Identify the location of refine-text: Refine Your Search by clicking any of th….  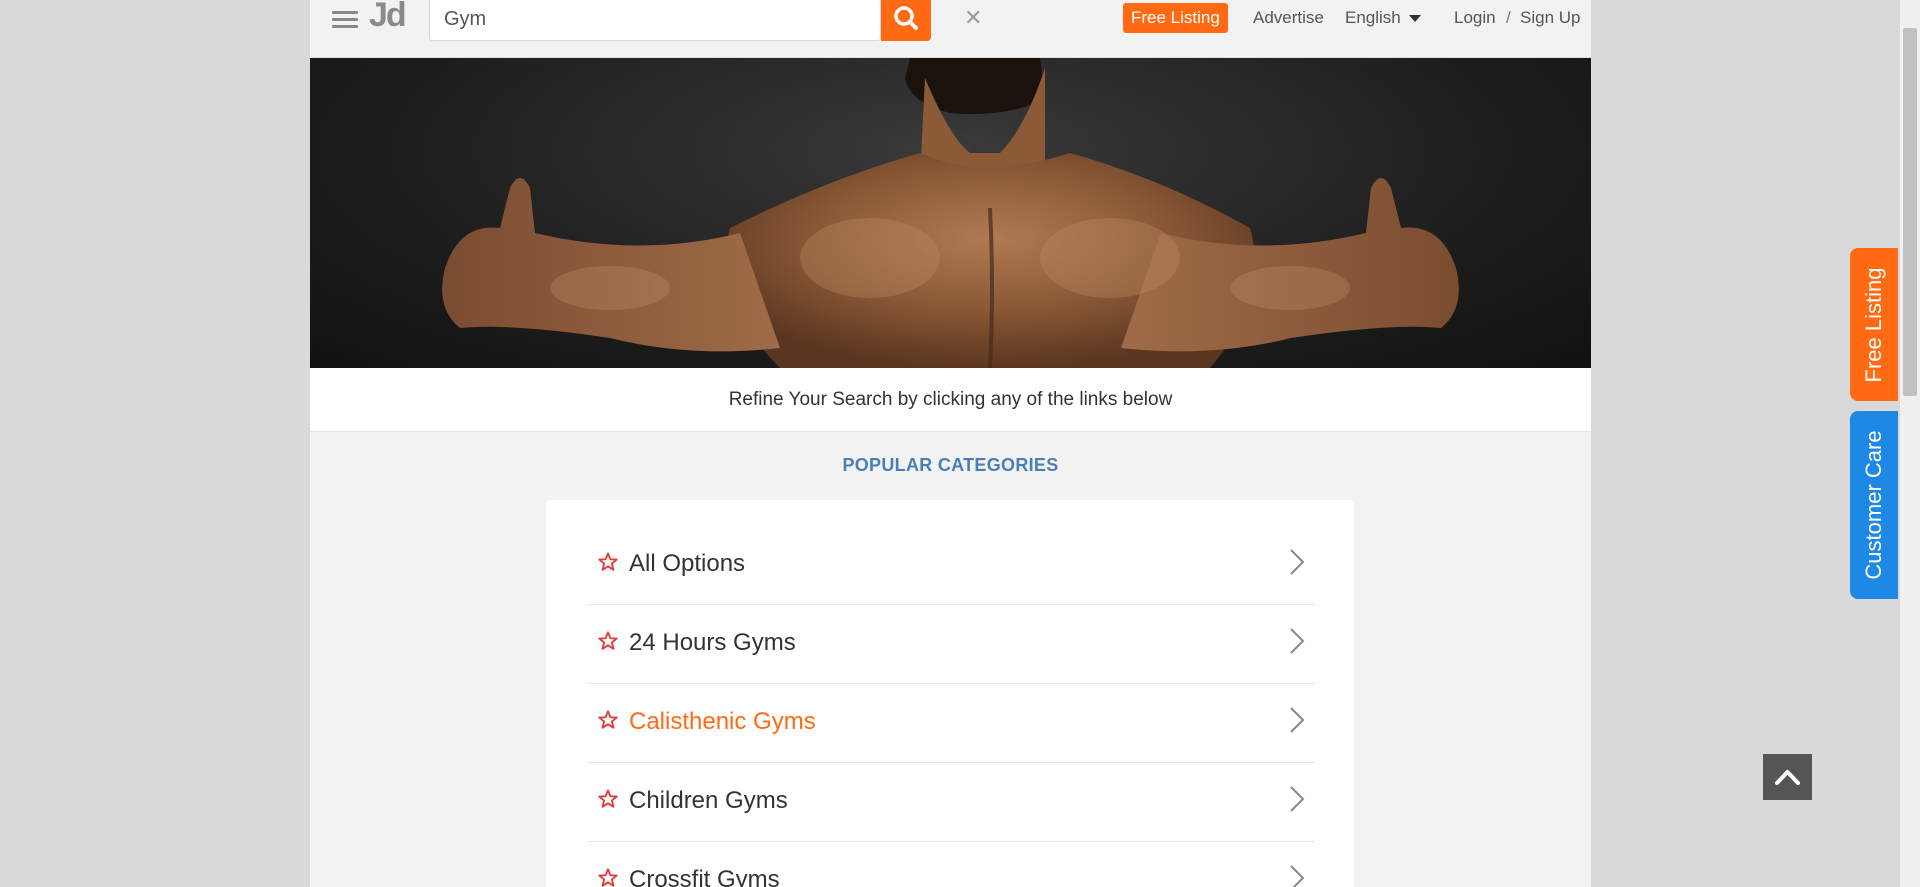
(950, 400).